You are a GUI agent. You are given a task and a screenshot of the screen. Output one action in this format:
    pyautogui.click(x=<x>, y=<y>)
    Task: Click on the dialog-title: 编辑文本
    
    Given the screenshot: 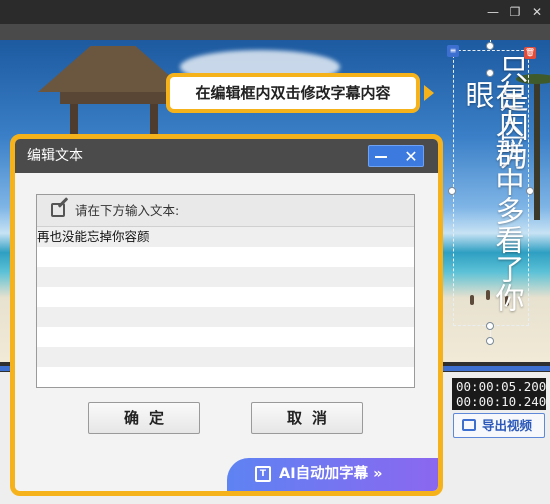 What is the action you would take?
    pyautogui.click(x=55, y=156)
    